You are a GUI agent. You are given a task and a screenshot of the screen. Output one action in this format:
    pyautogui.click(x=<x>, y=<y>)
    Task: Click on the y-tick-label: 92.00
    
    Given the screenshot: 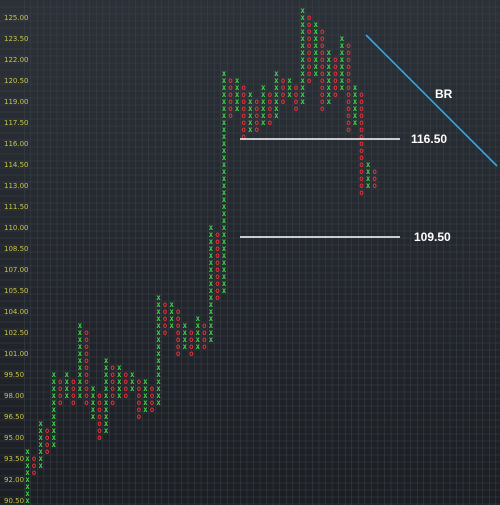 What is the action you would take?
    pyautogui.click(x=14, y=480)
    